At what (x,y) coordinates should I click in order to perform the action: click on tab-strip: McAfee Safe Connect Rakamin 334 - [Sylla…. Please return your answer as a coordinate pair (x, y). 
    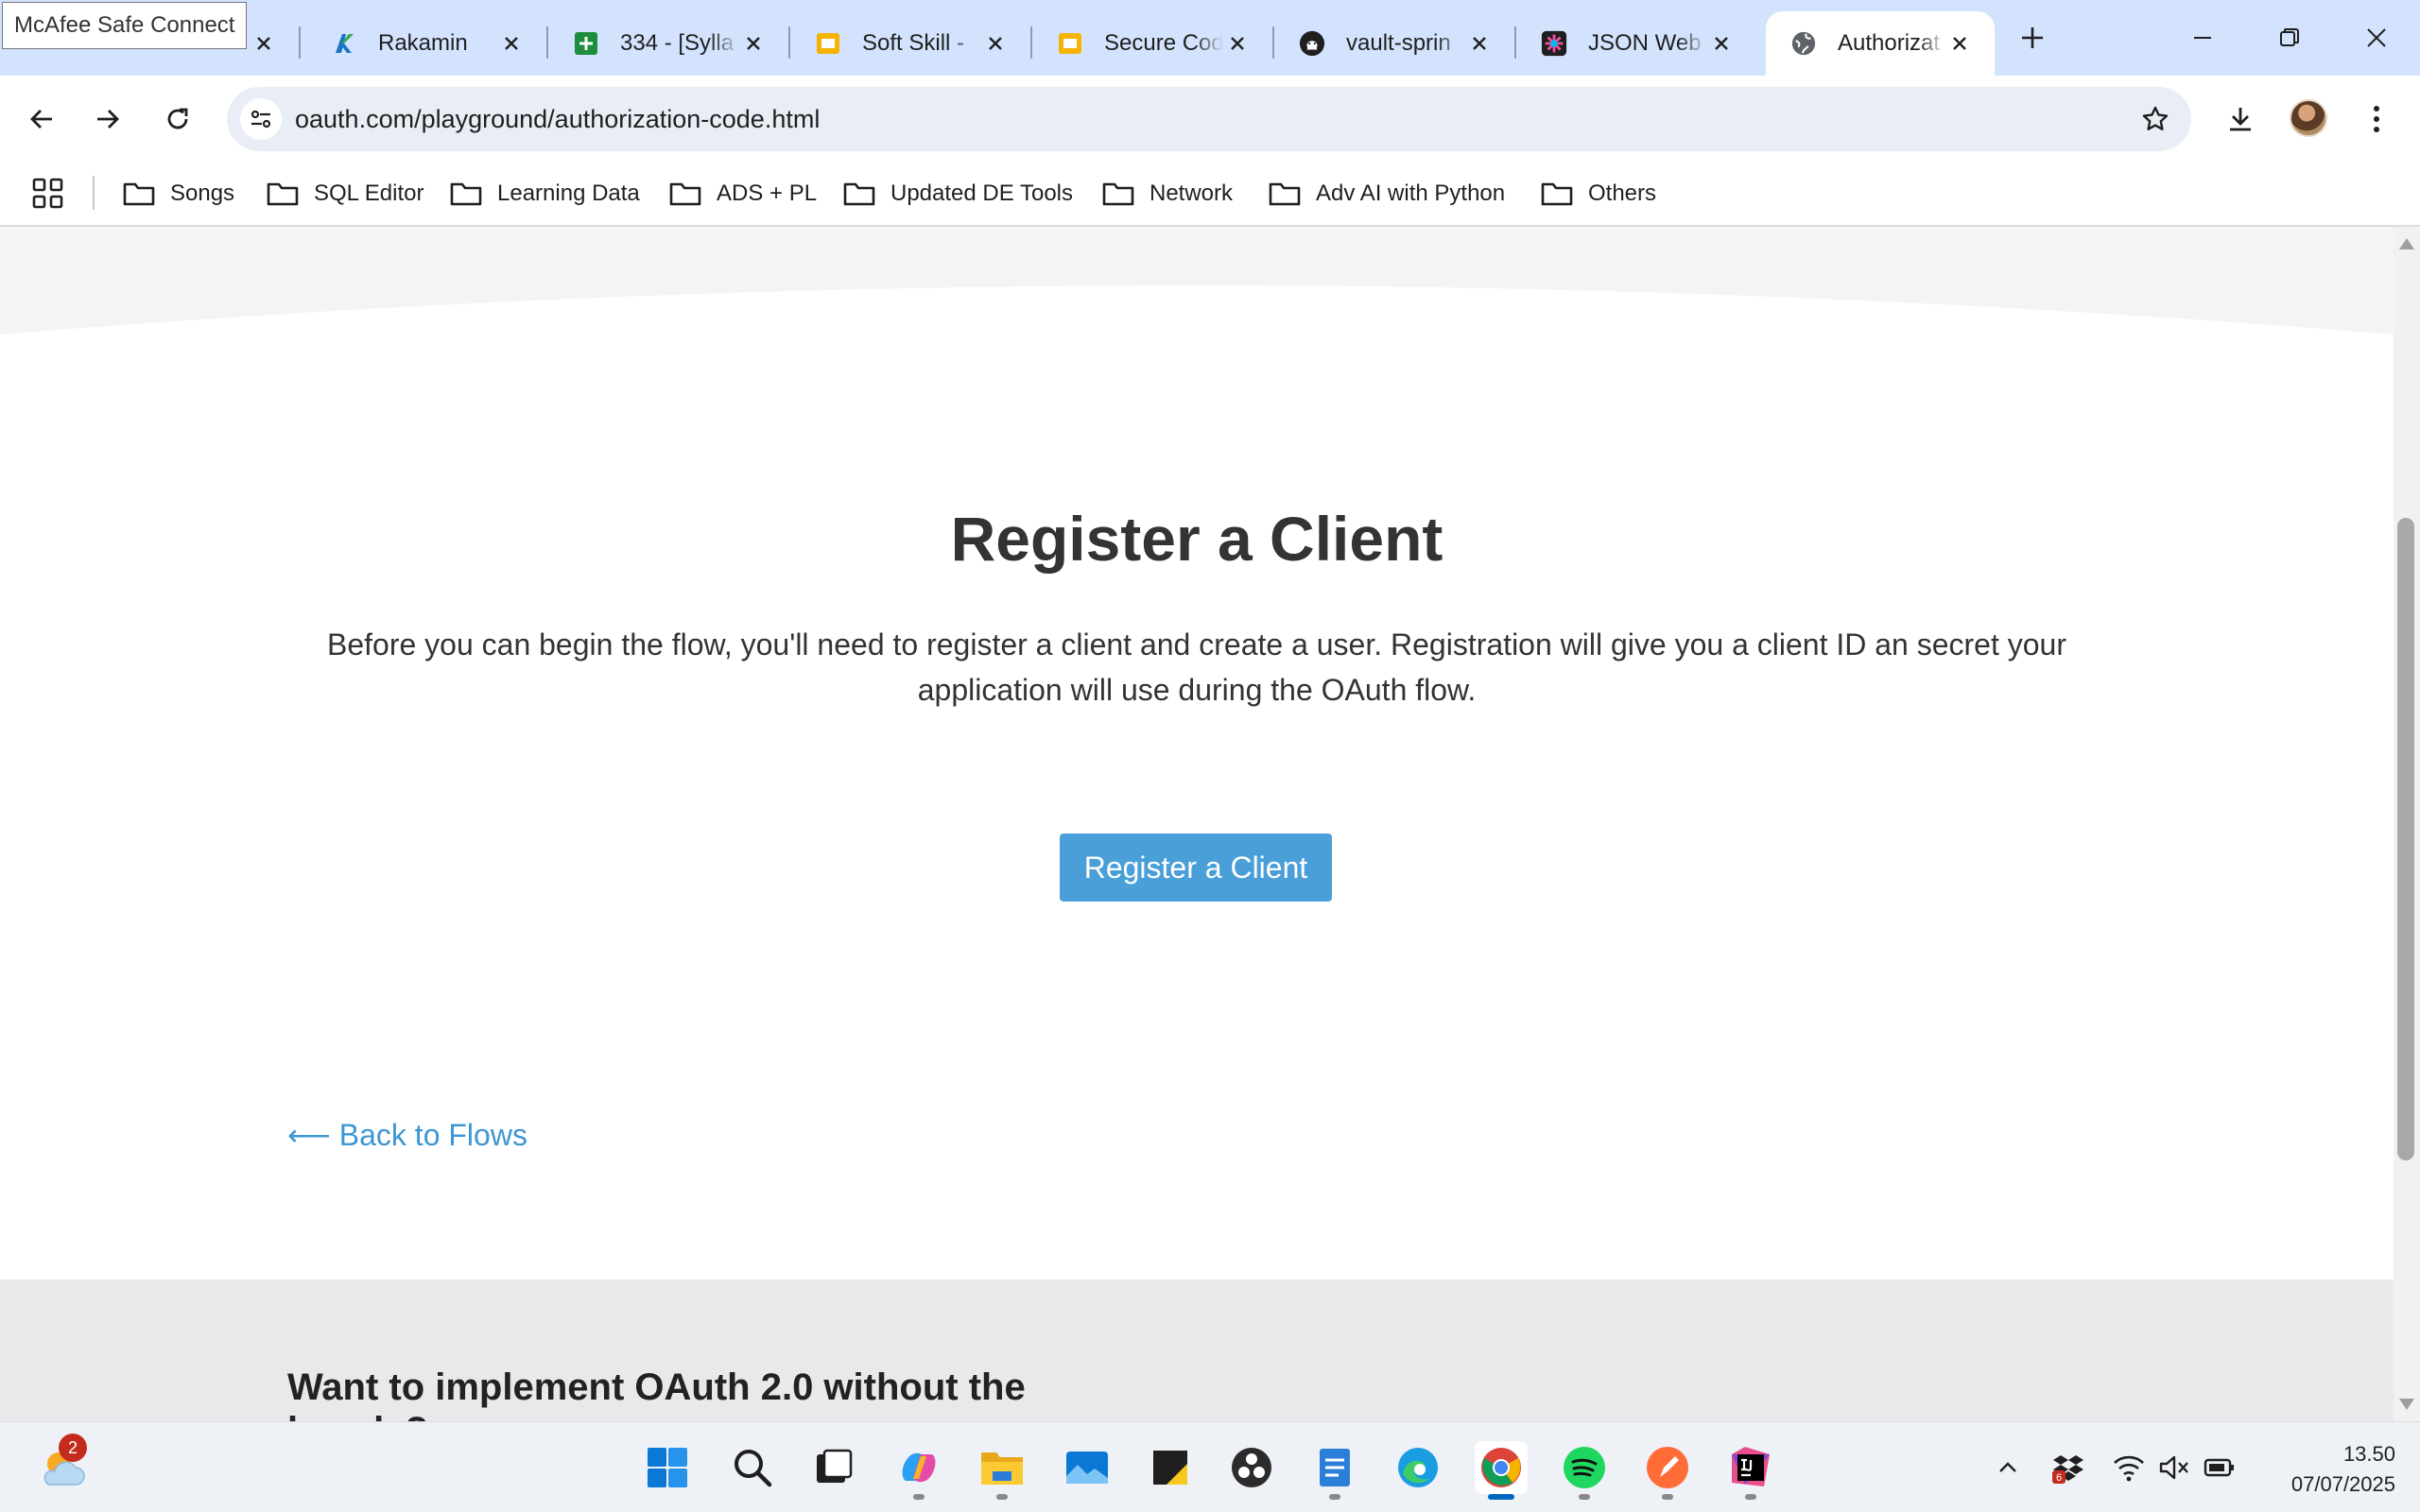
    Looking at the image, I should click on (1210, 38).